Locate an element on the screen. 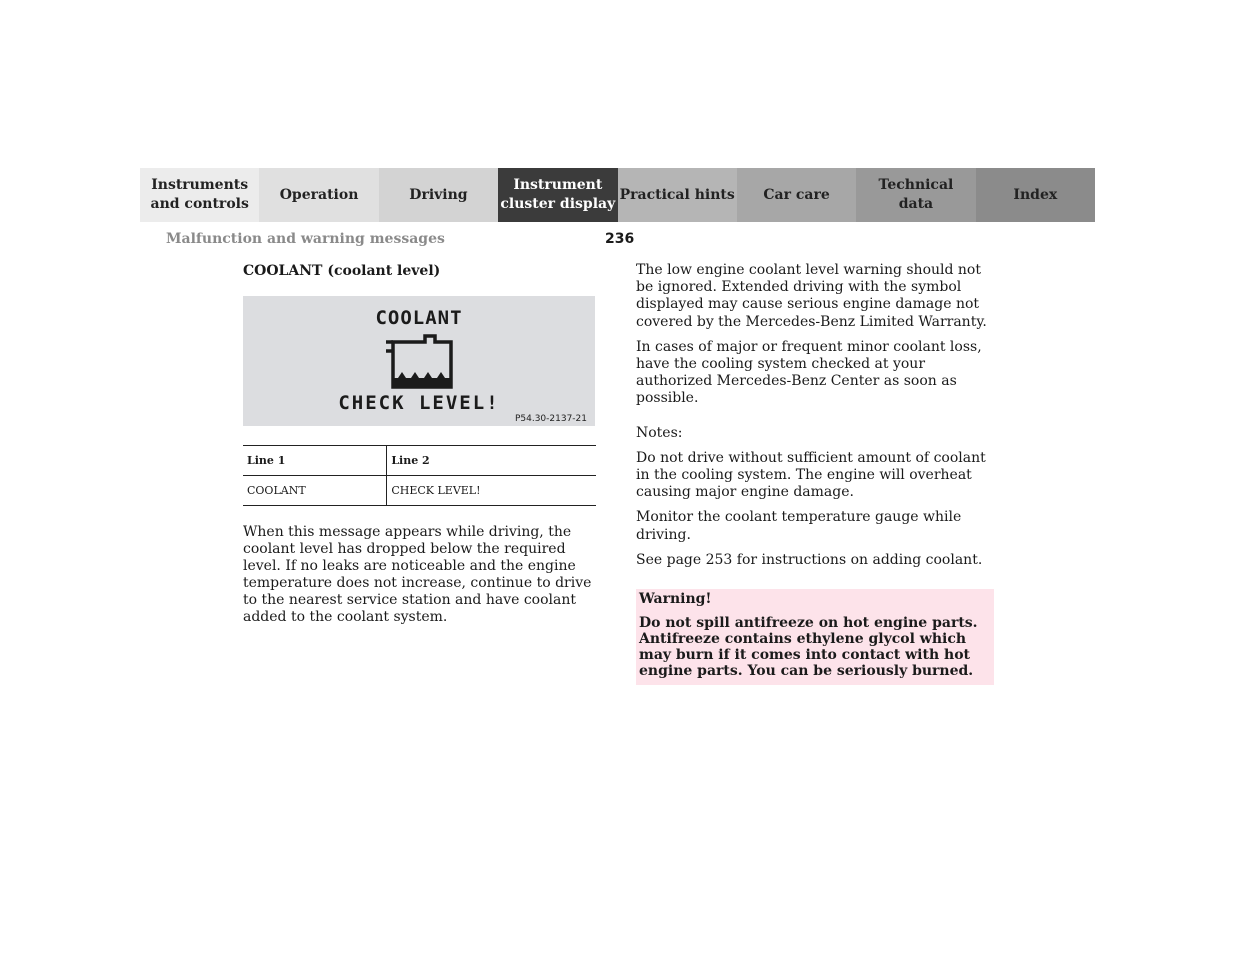 This screenshot has height=954, width=1235. page-number: 236 is located at coordinates (620, 239).